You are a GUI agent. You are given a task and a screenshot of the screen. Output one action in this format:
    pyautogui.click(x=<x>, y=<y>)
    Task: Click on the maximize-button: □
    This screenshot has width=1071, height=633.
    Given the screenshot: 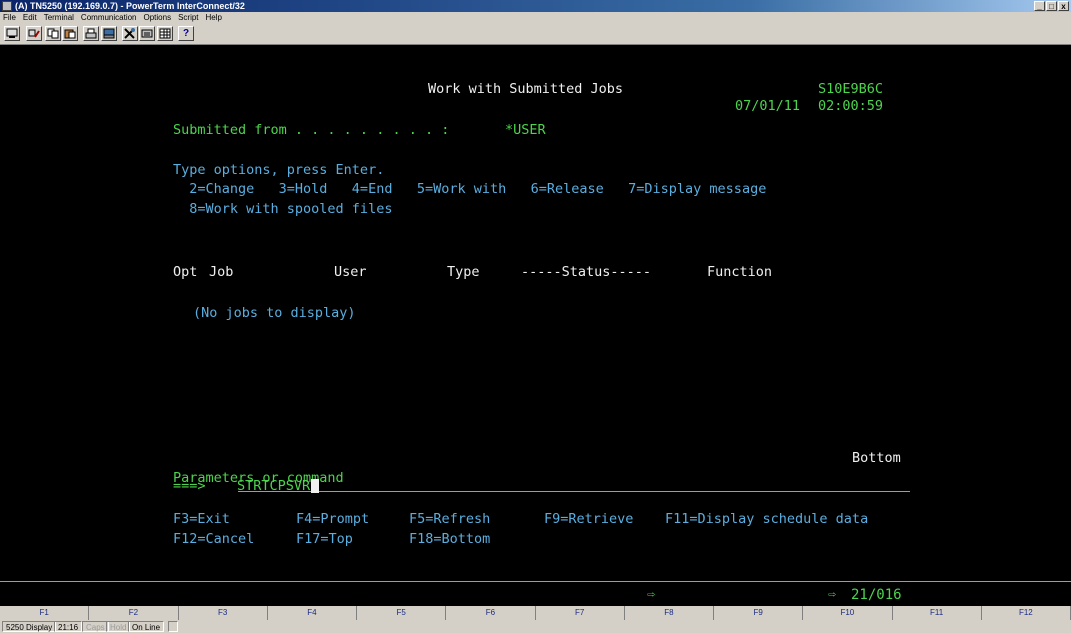 What is the action you would take?
    pyautogui.click(x=1051, y=6)
    